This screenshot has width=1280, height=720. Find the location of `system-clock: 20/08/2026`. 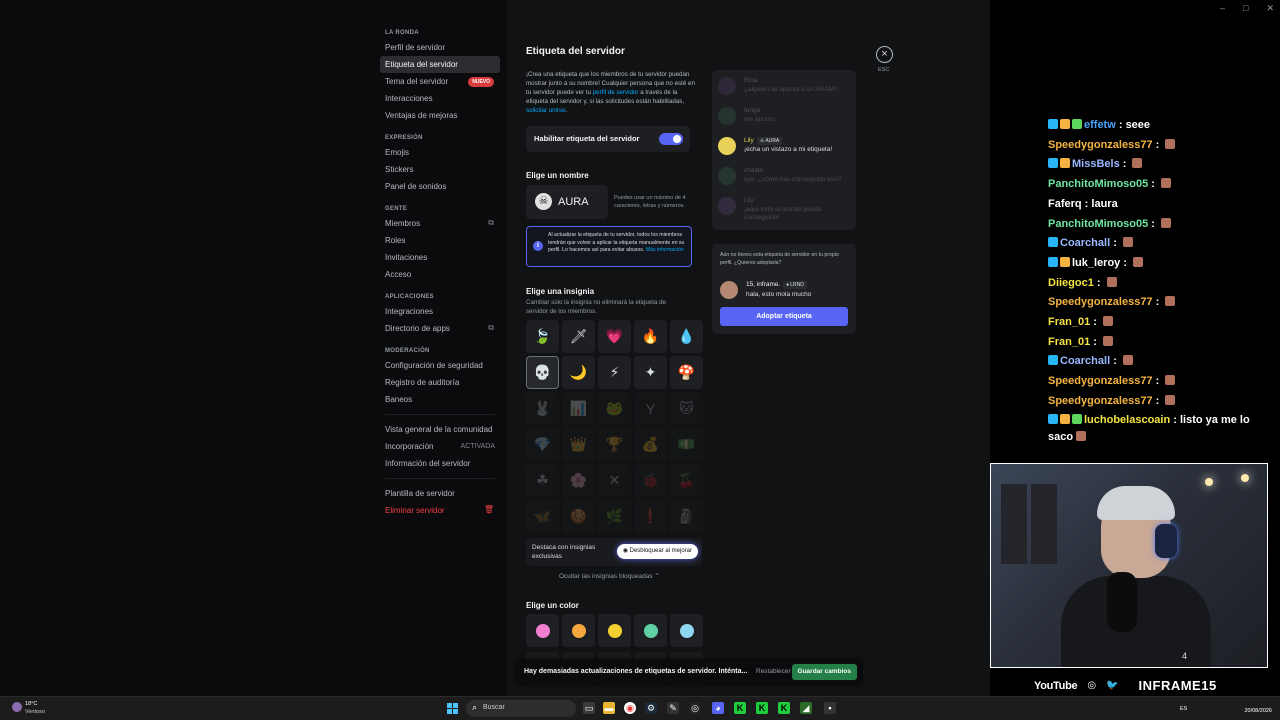

system-clock: 20/08/2026 is located at coordinates (1258, 708).